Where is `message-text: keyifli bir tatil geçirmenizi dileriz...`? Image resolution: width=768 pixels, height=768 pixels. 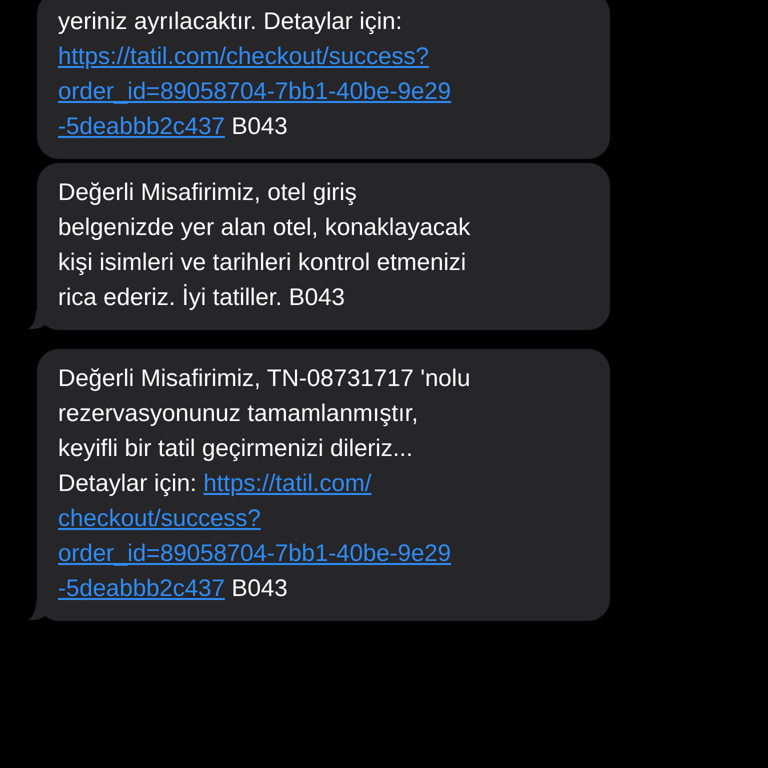
message-text: keyifli bir tatil geçirmenizi dileriz... is located at coordinates (235, 449).